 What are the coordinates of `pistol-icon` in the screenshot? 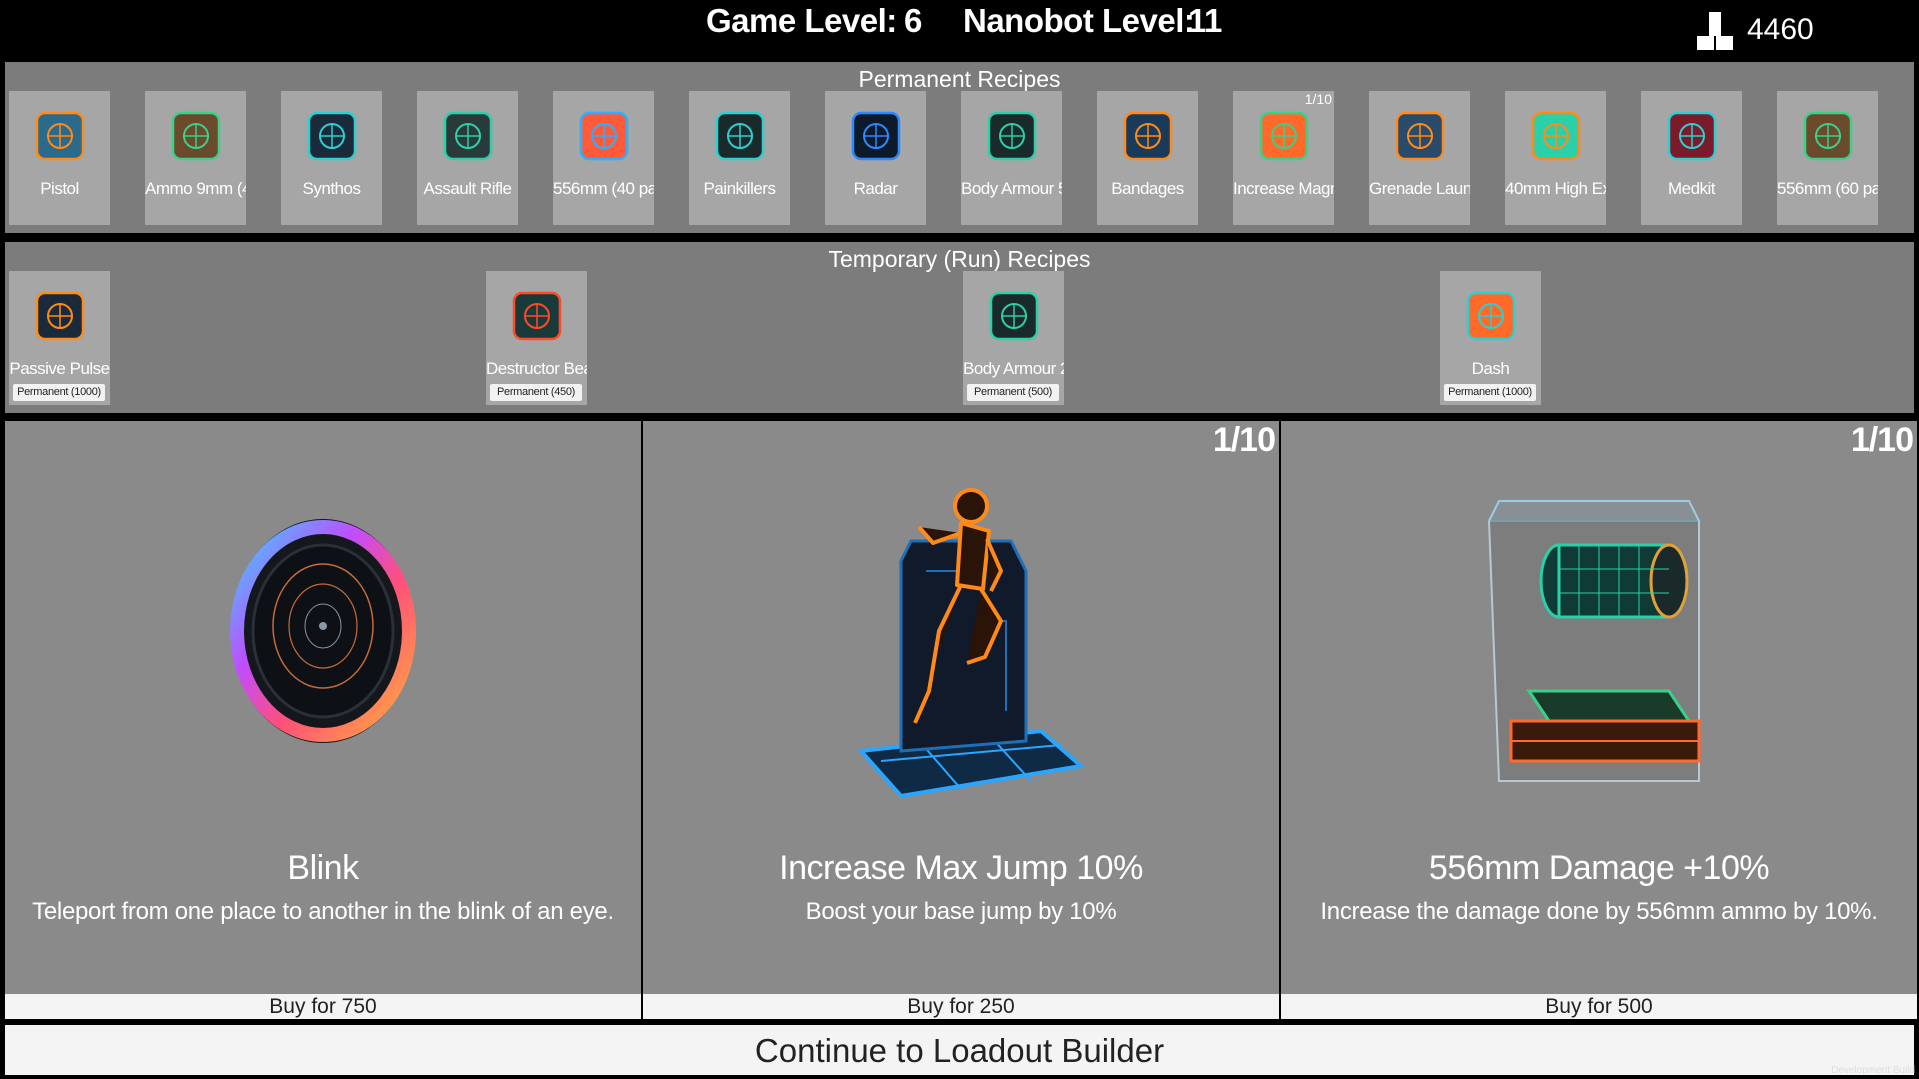 It's located at (60, 136).